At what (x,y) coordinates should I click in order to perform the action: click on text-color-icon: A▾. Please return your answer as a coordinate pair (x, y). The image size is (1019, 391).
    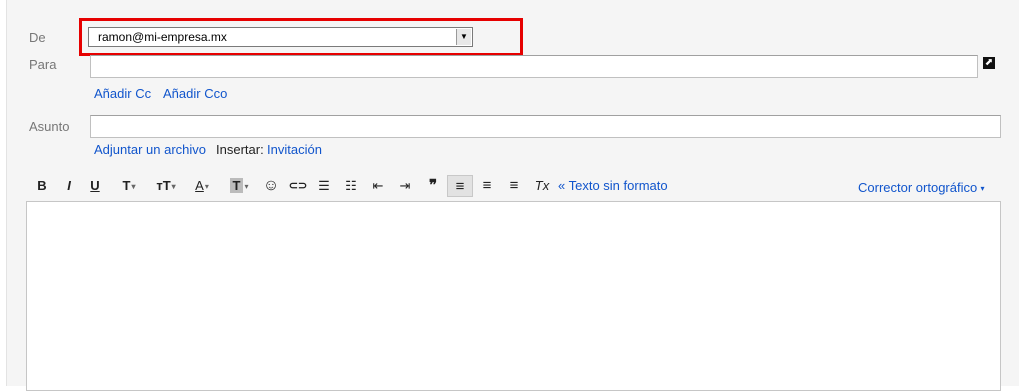
    Looking at the image, I should click on (202, 186).